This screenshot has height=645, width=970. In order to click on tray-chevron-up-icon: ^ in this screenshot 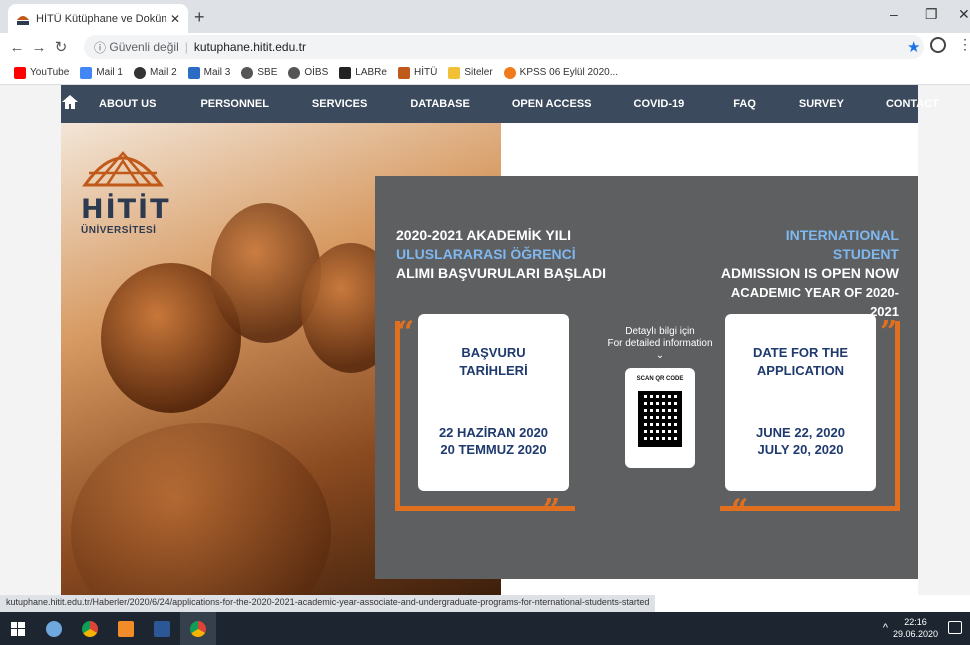, I will do `click(885, 628)`.